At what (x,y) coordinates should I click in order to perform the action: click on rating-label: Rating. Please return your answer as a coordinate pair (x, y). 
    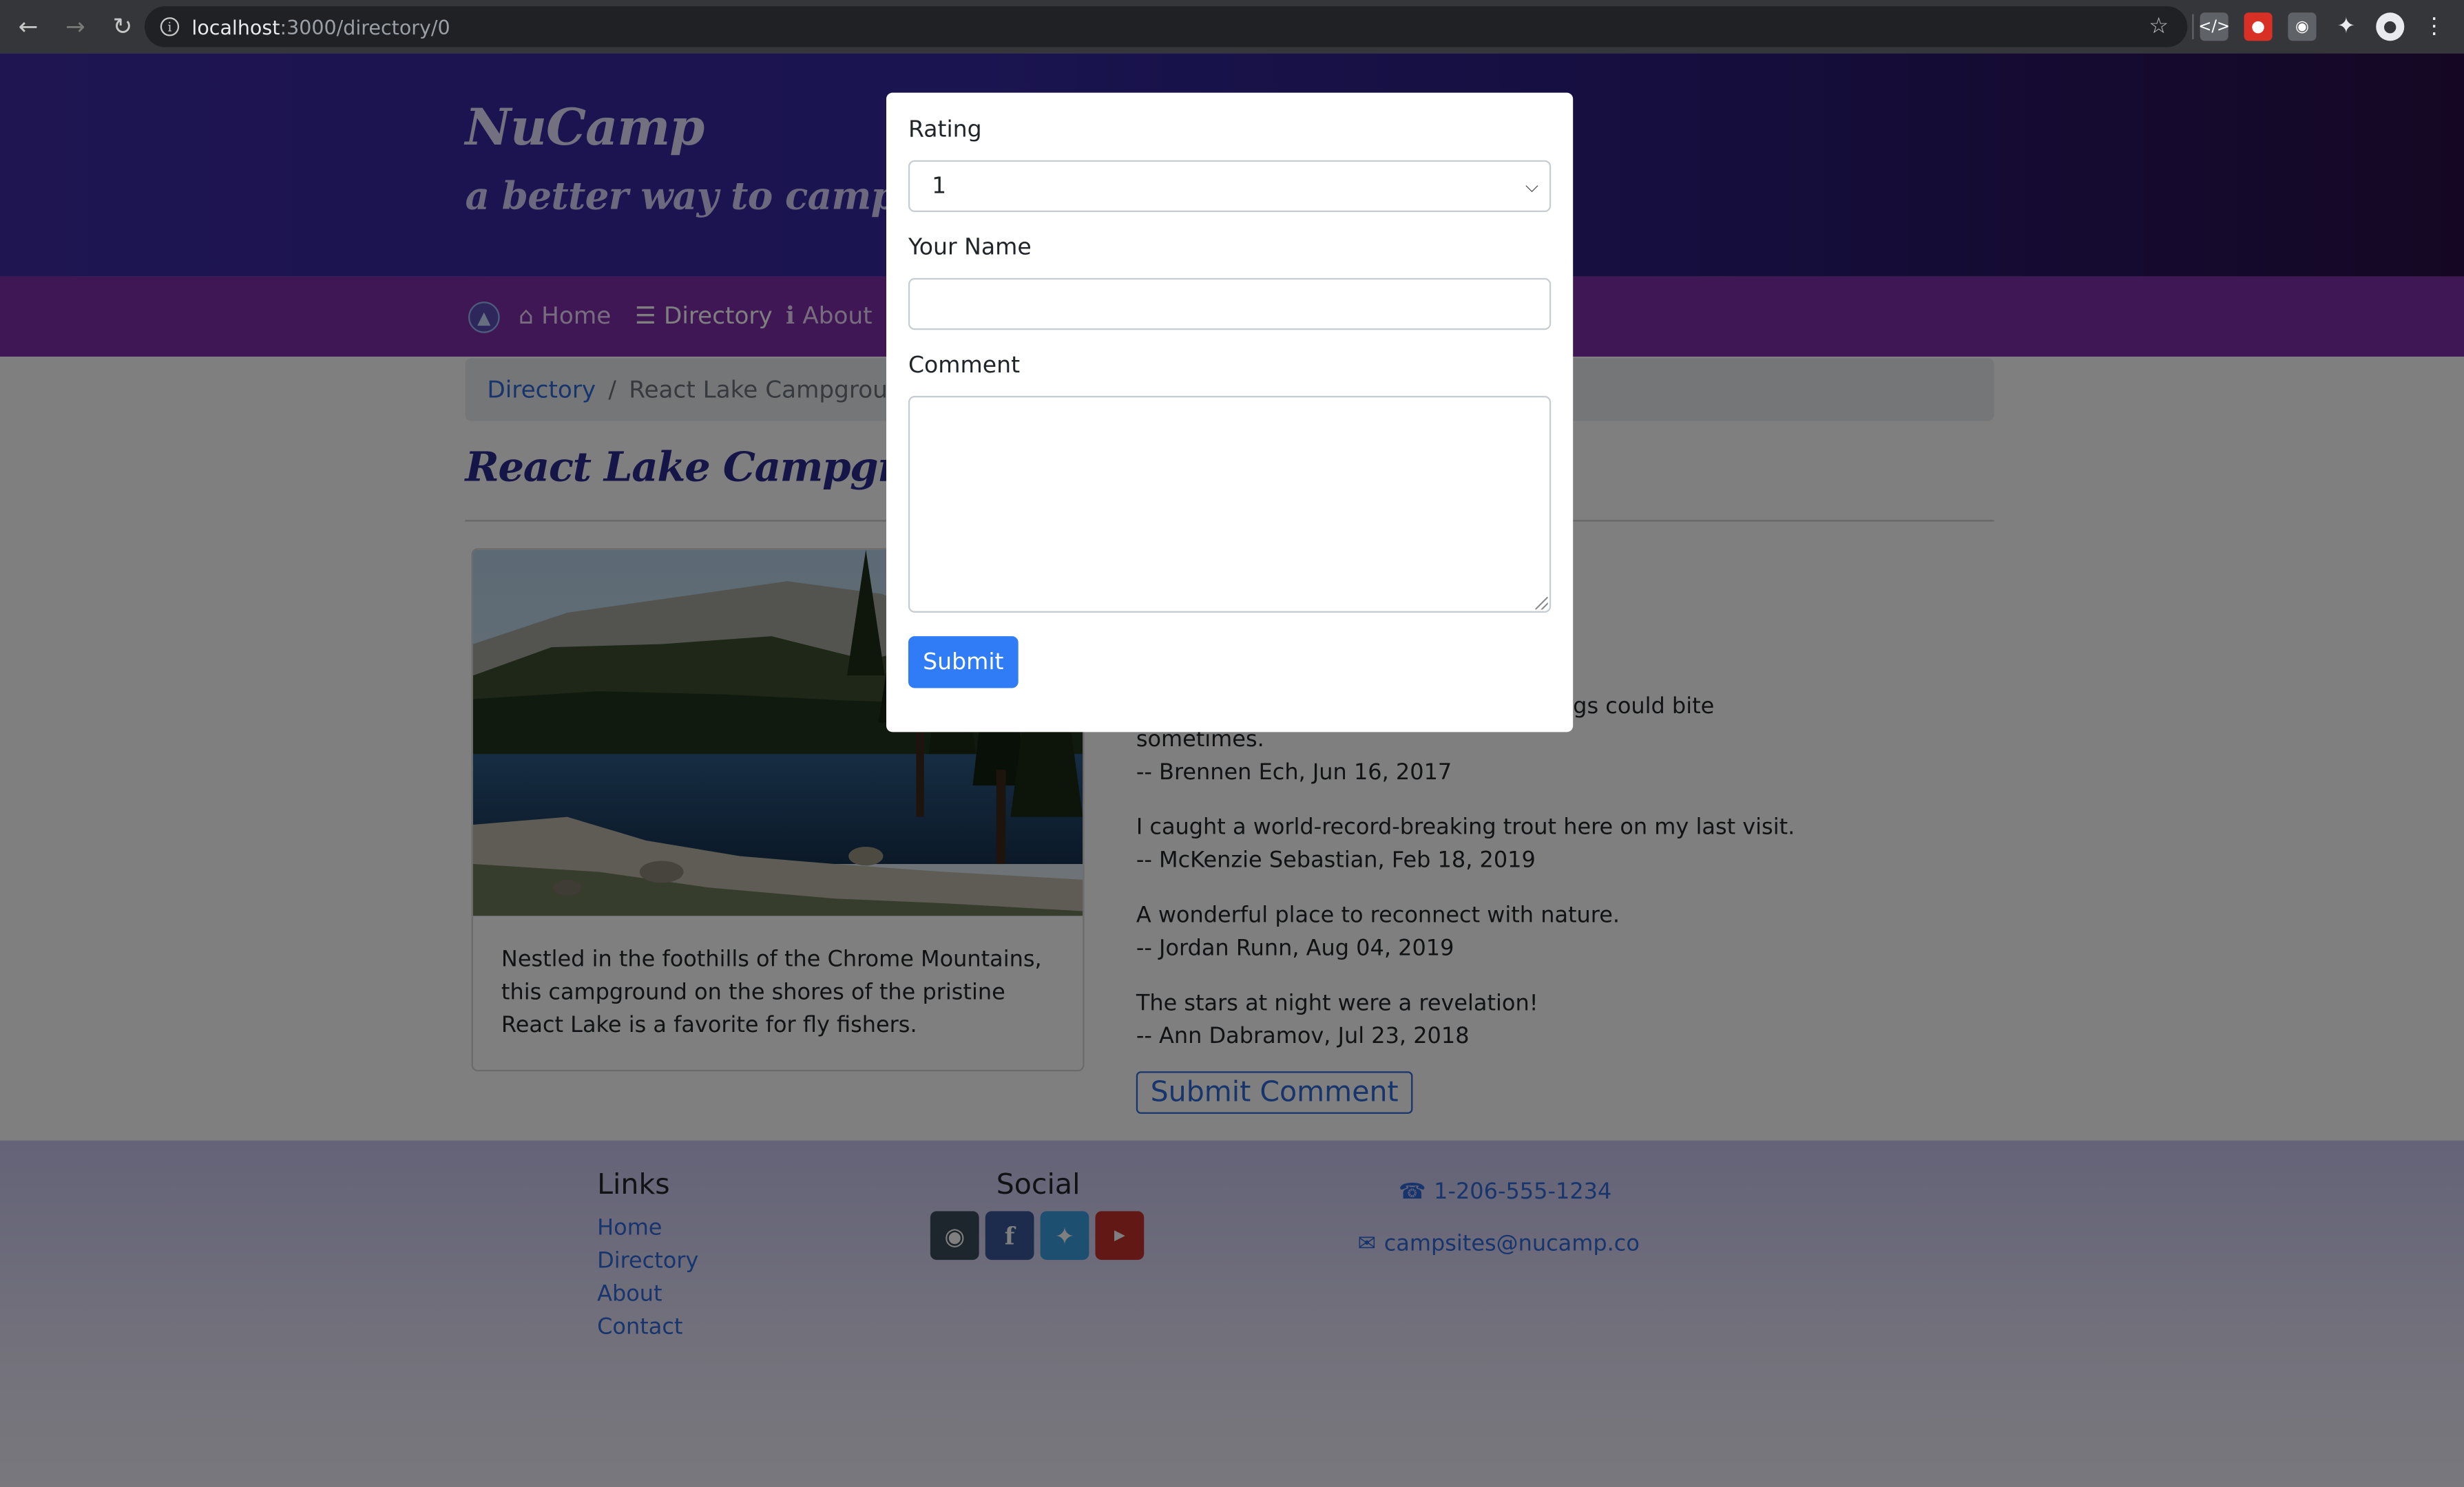
    Looking at the image, I should click on (945, 130).